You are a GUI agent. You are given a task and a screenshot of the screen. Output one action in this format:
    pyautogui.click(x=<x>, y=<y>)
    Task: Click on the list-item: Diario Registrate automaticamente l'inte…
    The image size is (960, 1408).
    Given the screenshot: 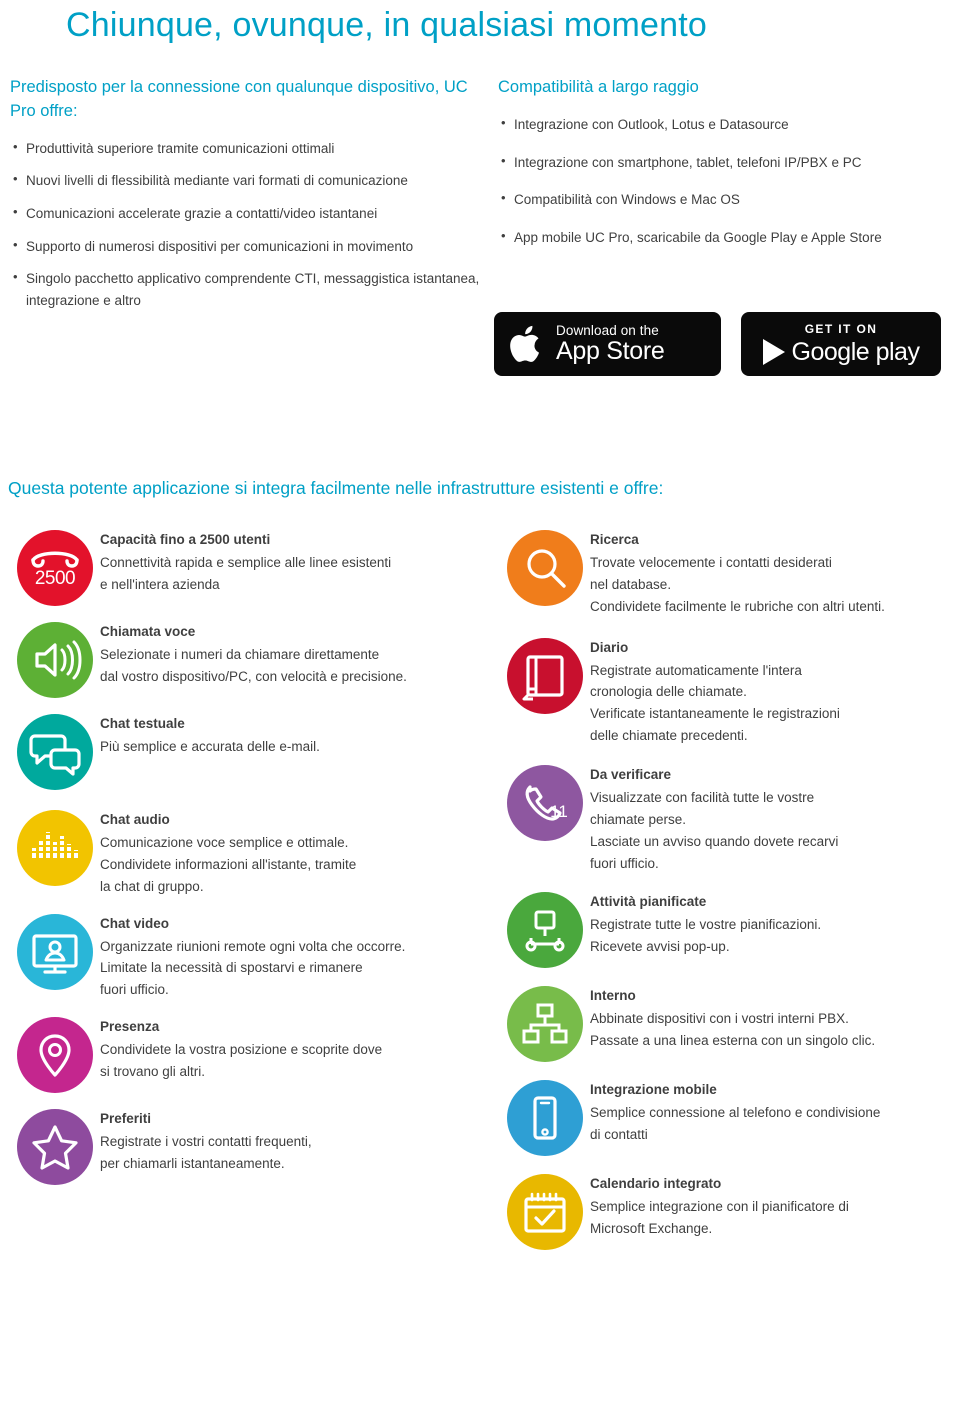 What is the action you would take?
    pyautogui.click(x=727, y=691)
    